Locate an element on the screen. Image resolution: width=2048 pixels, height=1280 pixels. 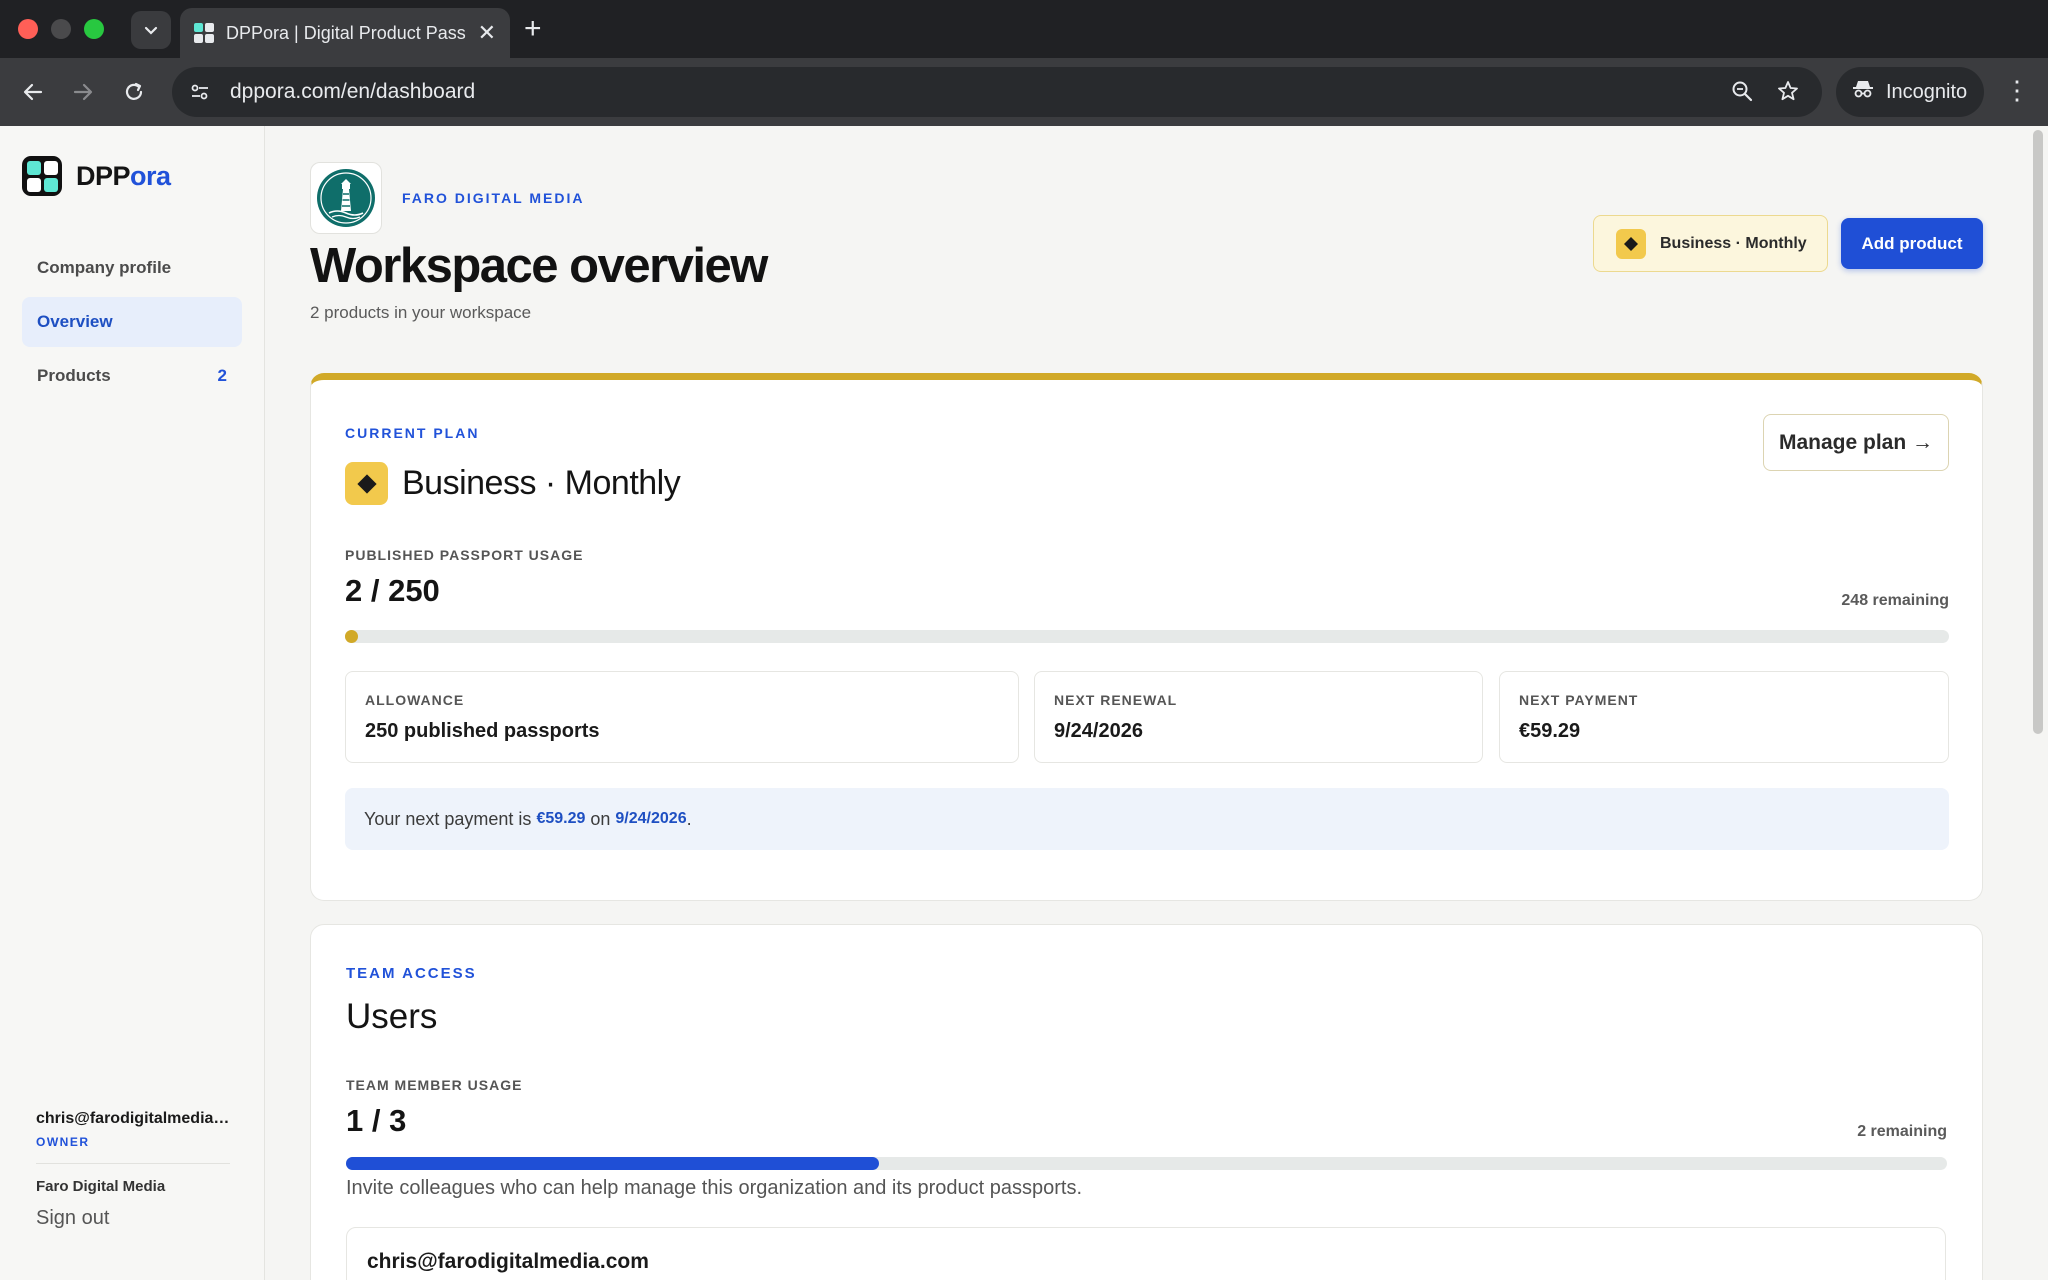
sidebar-item-company-profile: Company profile is located at coordinates (132, 268).